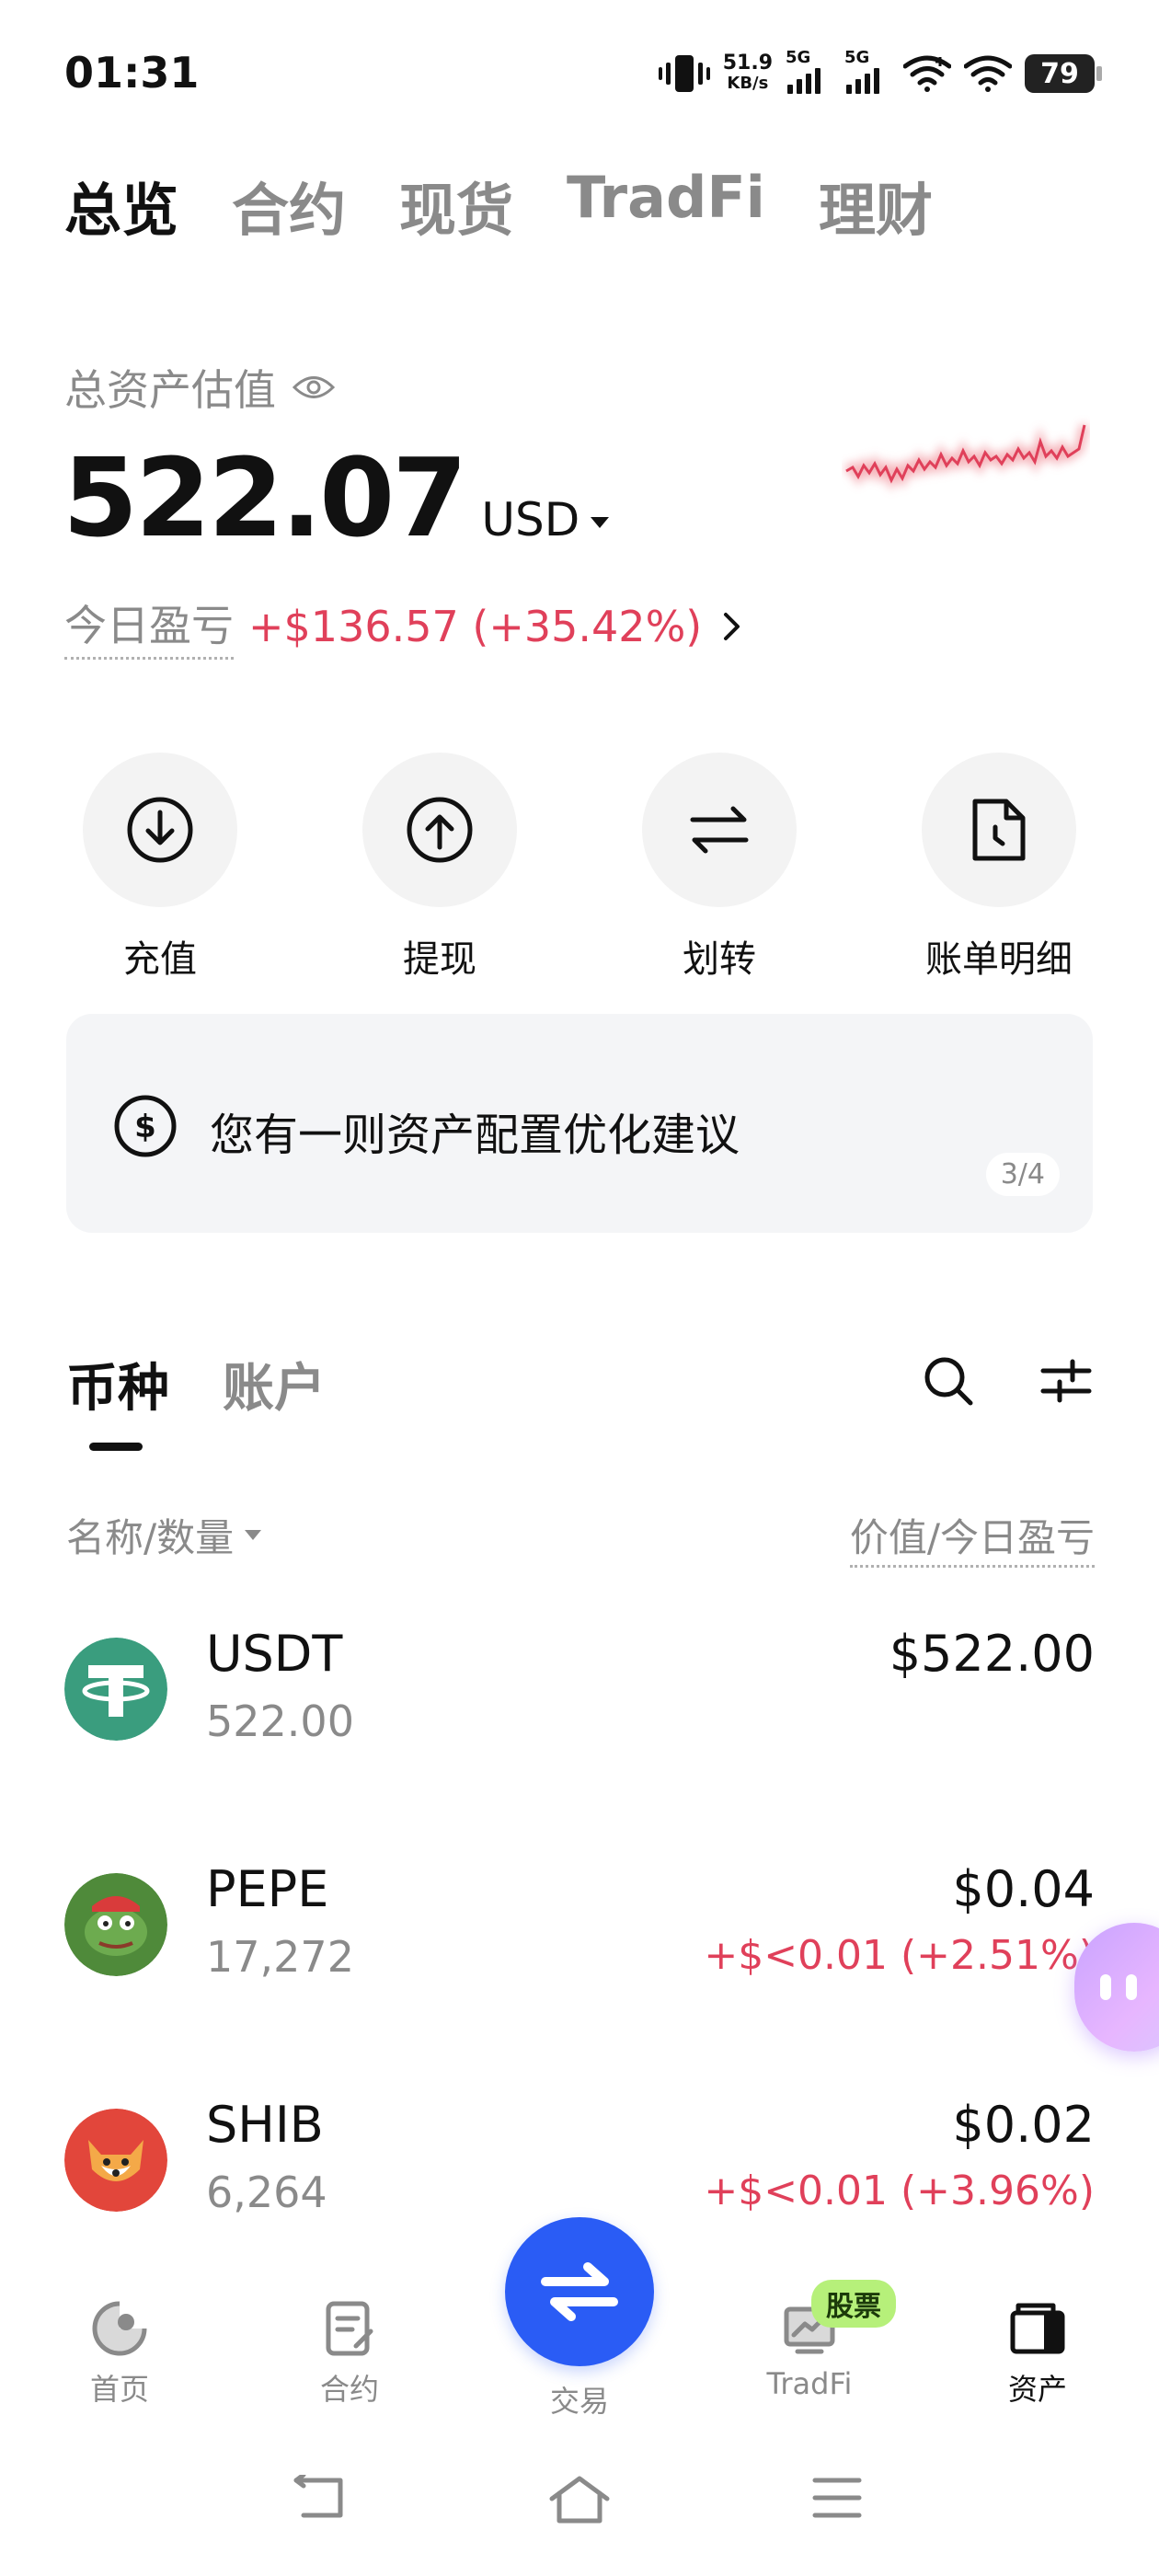 This screenshot has height=2576, width=1159. I want to click on coin-name: SHIB, so click(265, 2125).